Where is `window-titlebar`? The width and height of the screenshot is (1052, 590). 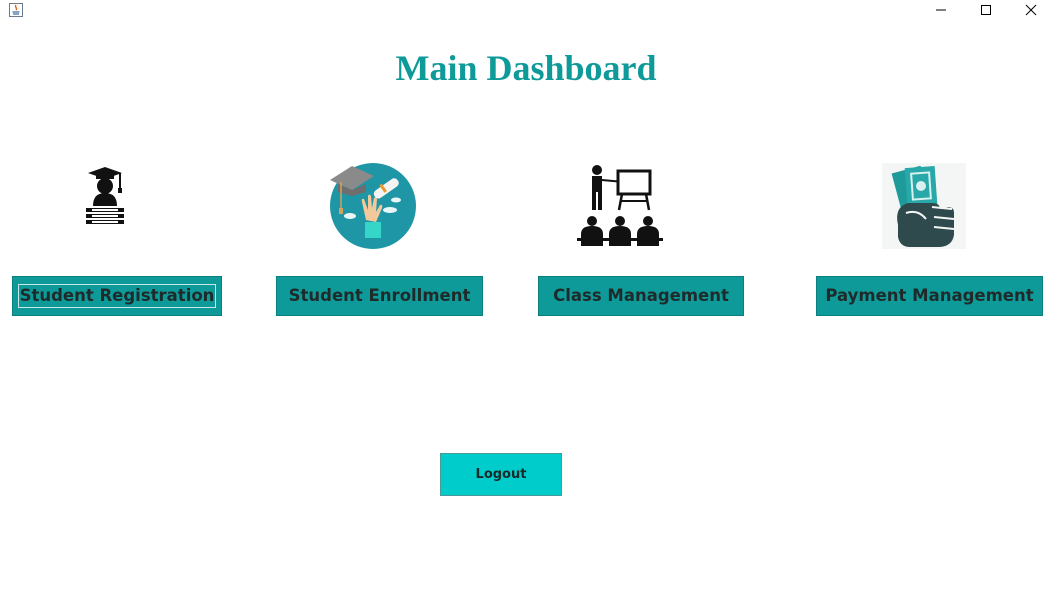
window-titlebar is located at coordinates (526, 10).